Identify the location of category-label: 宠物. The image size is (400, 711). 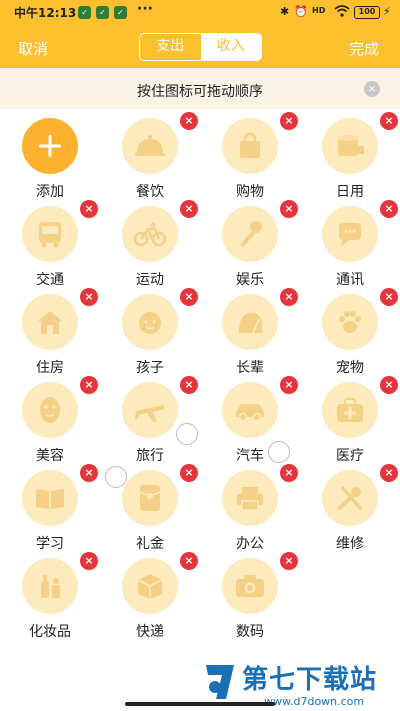
(350, 368).